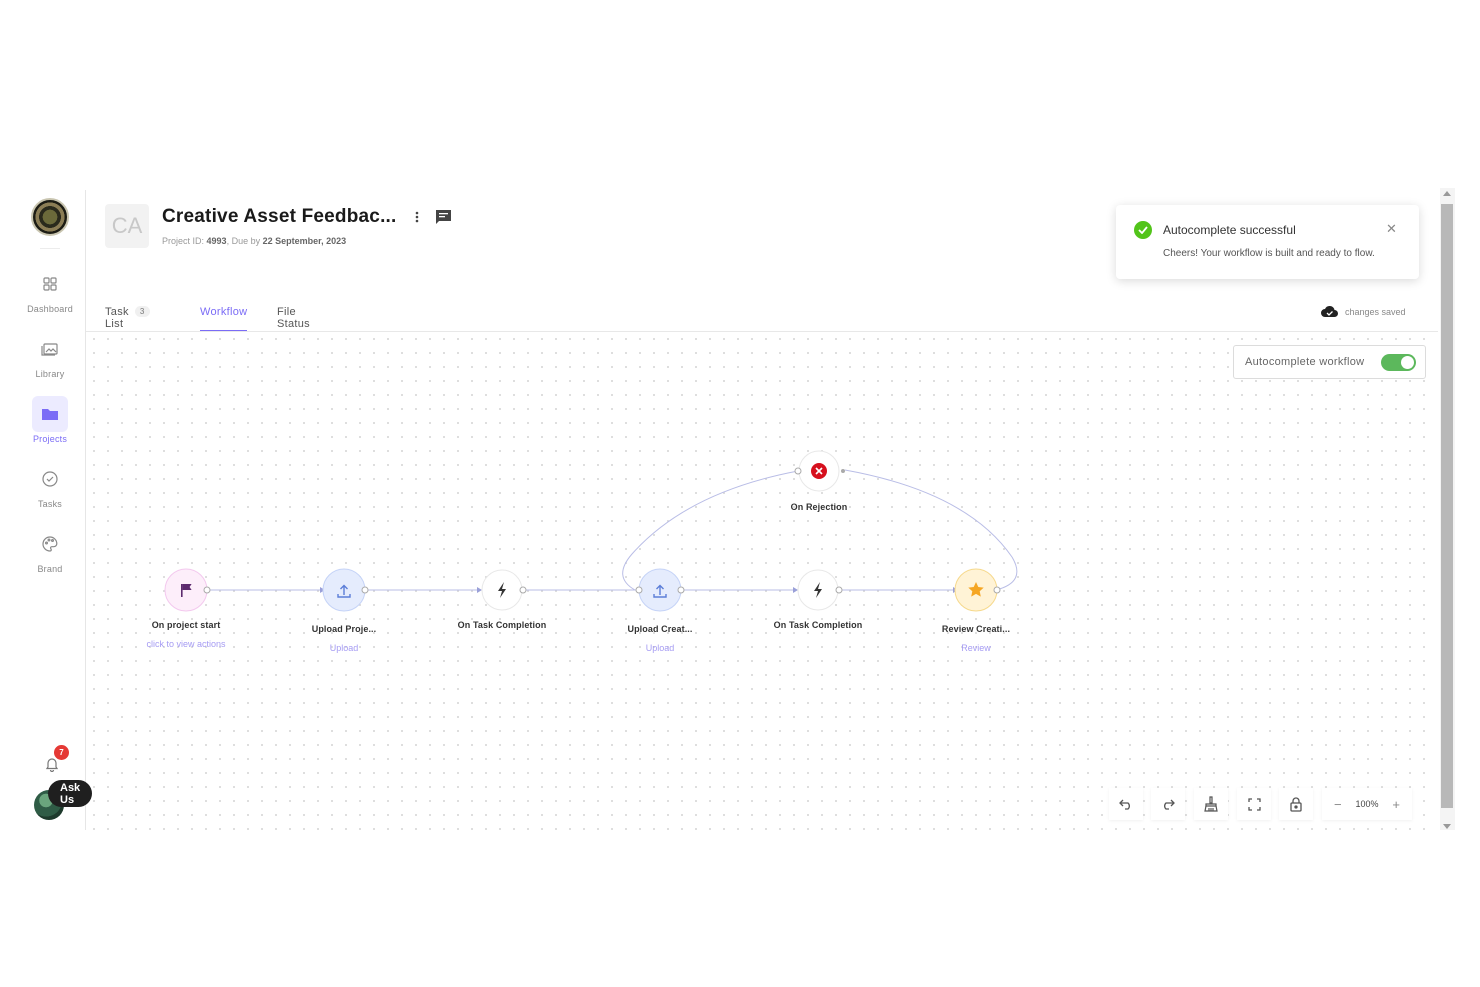 The height and width of the screenshot is (987, 1480). I want to click on edge-connector, so click(931, 530).